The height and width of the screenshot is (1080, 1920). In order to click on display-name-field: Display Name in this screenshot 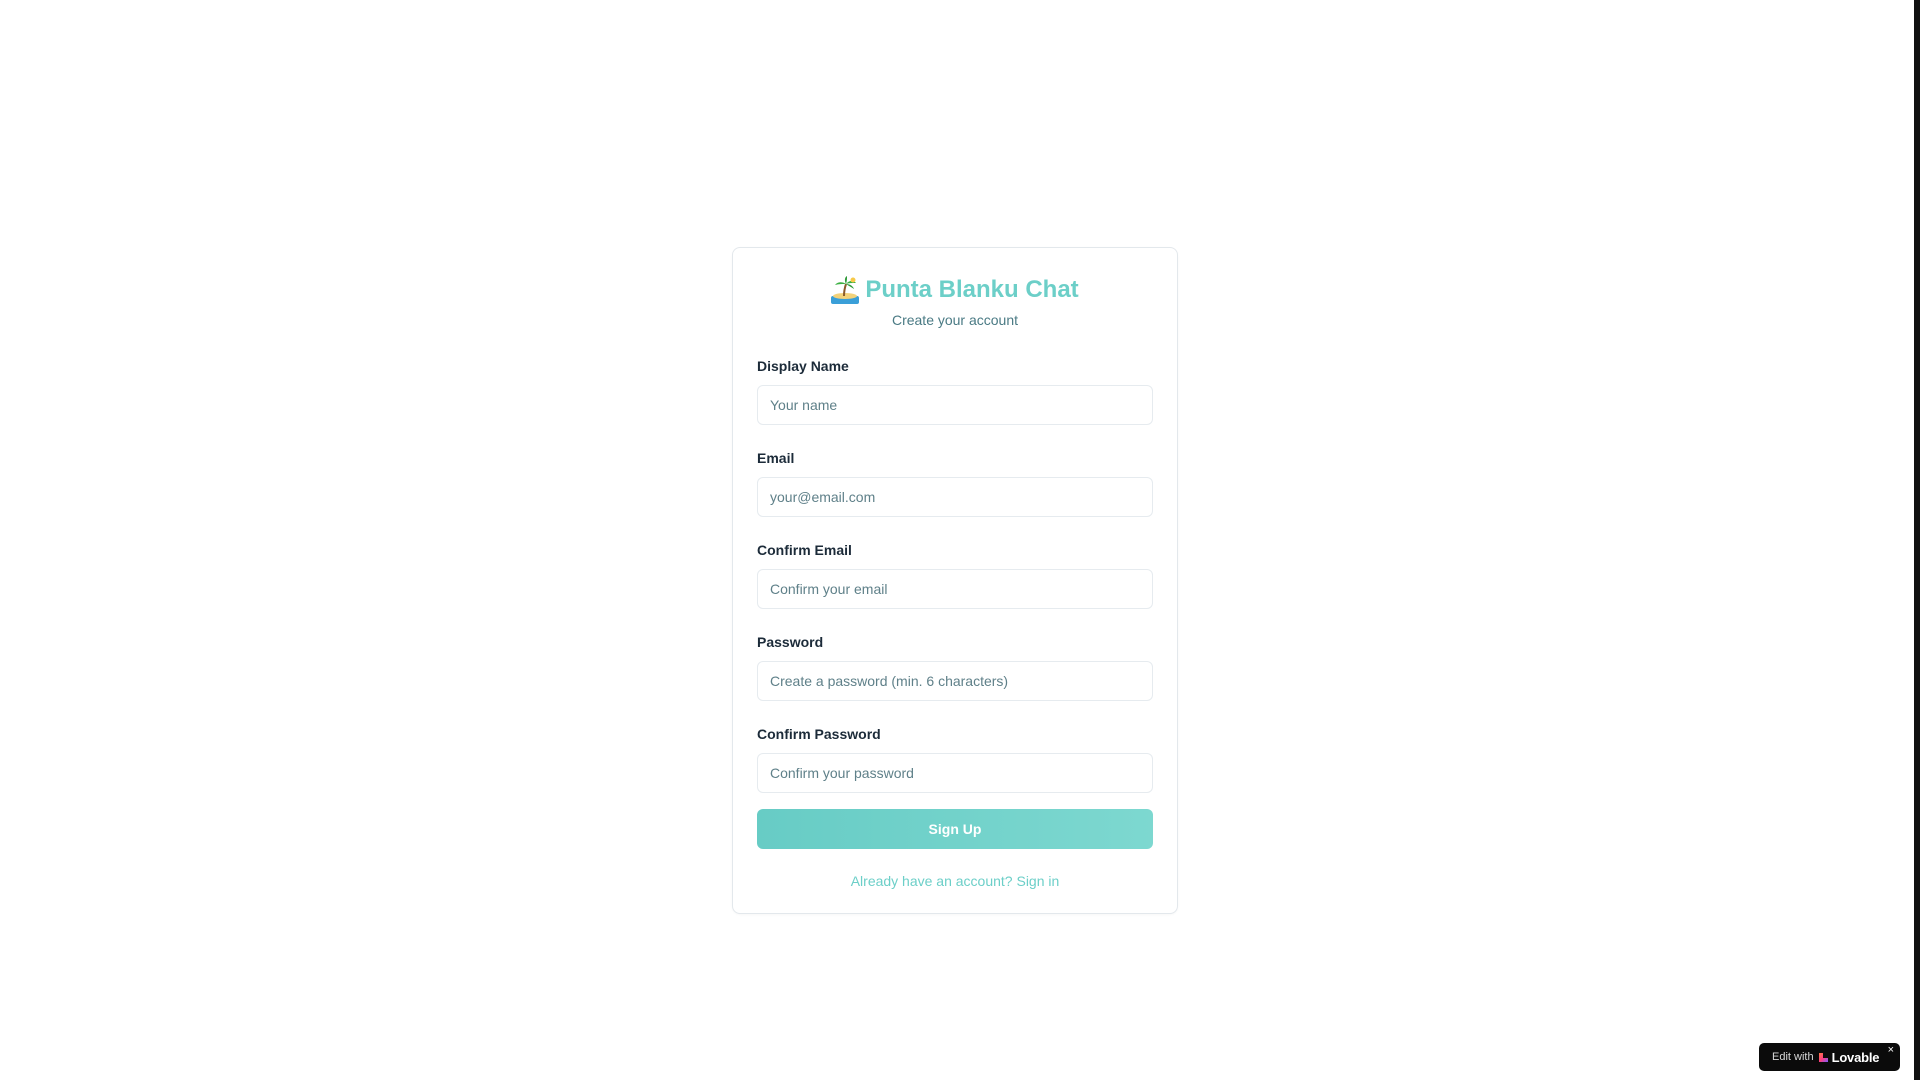, I will do `click(955, 391)`.